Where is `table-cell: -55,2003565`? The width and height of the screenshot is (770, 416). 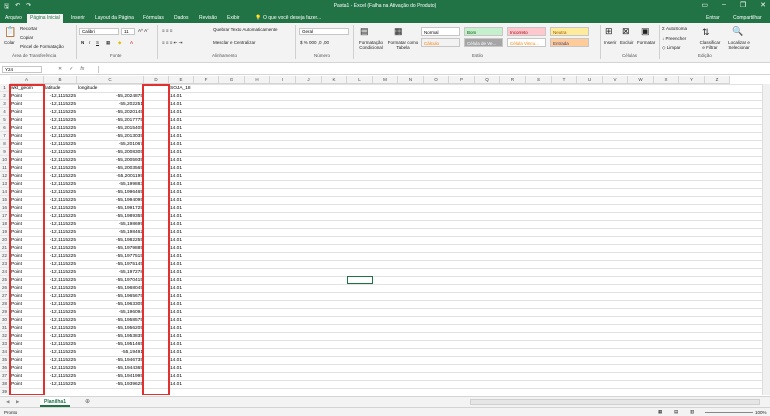
table-cell: -55,2003565 is located at coordinates (110, 169).